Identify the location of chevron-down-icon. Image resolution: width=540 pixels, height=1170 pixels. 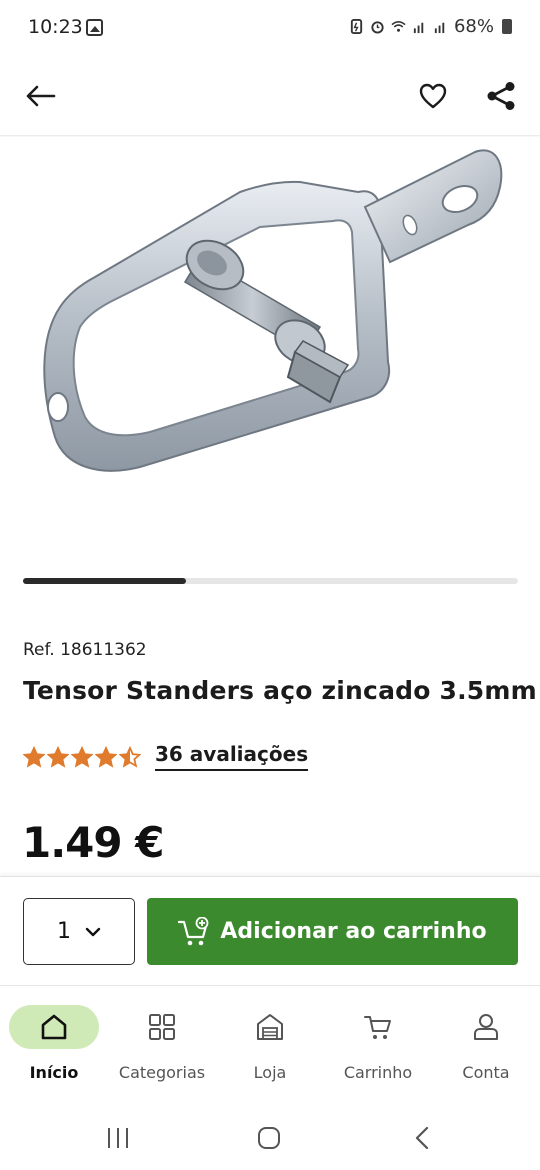
(93, 931).